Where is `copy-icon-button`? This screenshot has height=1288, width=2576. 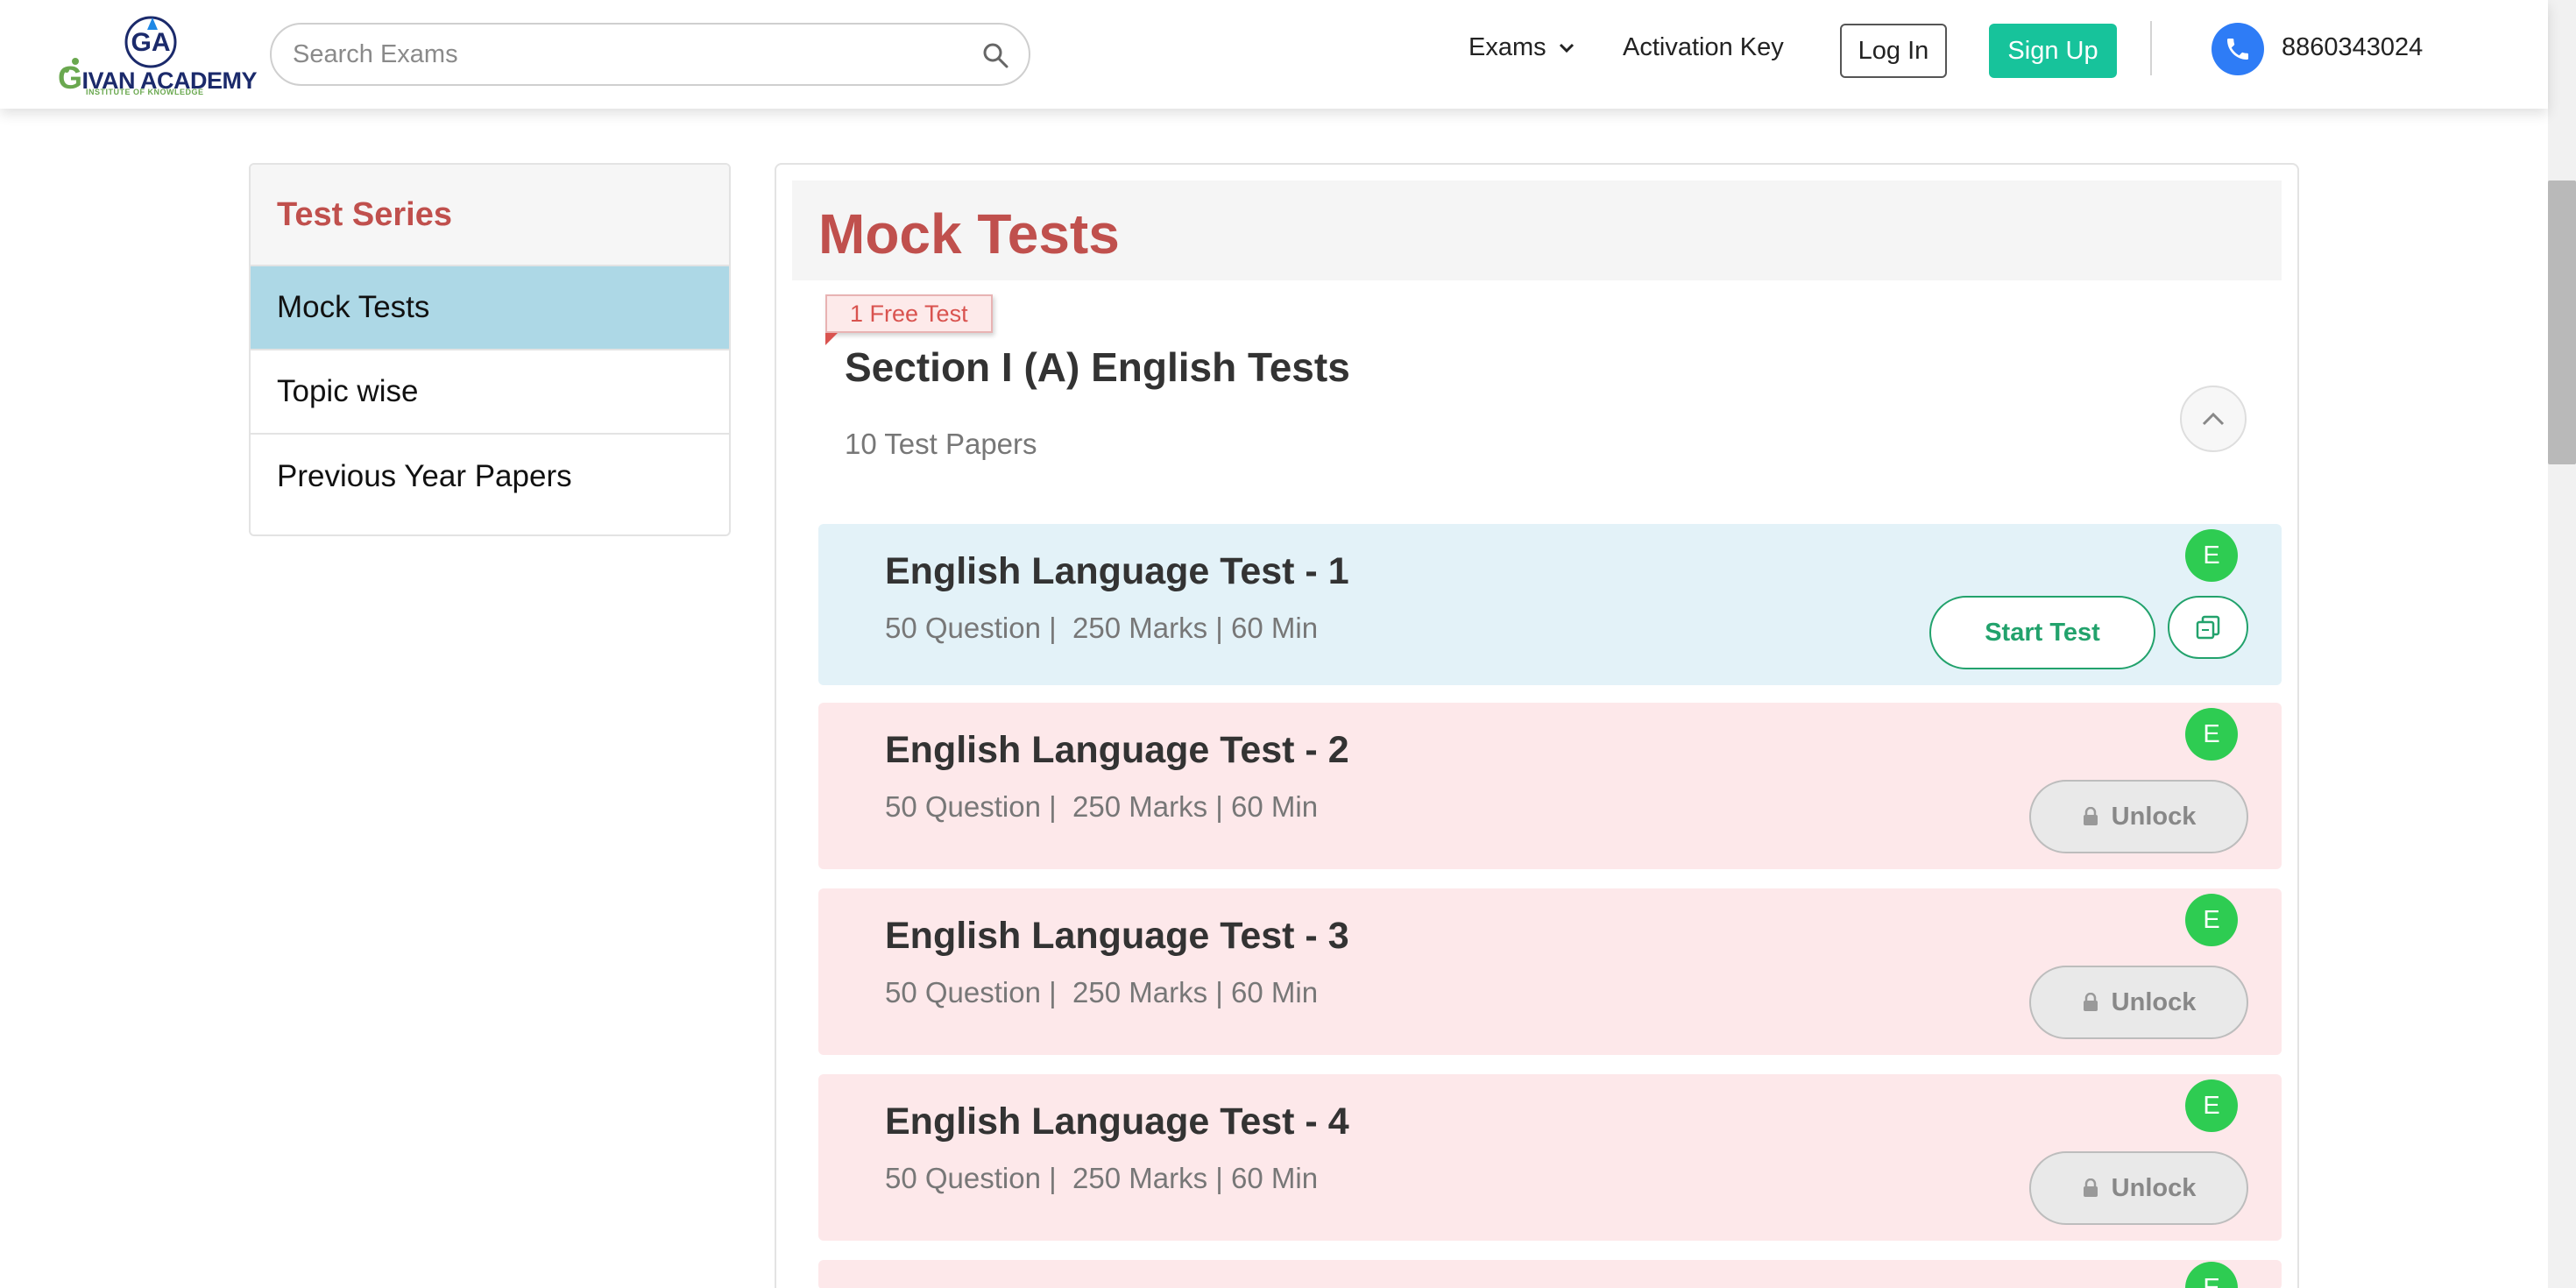
copy-icon-button is located at coordinates (2208, 627).